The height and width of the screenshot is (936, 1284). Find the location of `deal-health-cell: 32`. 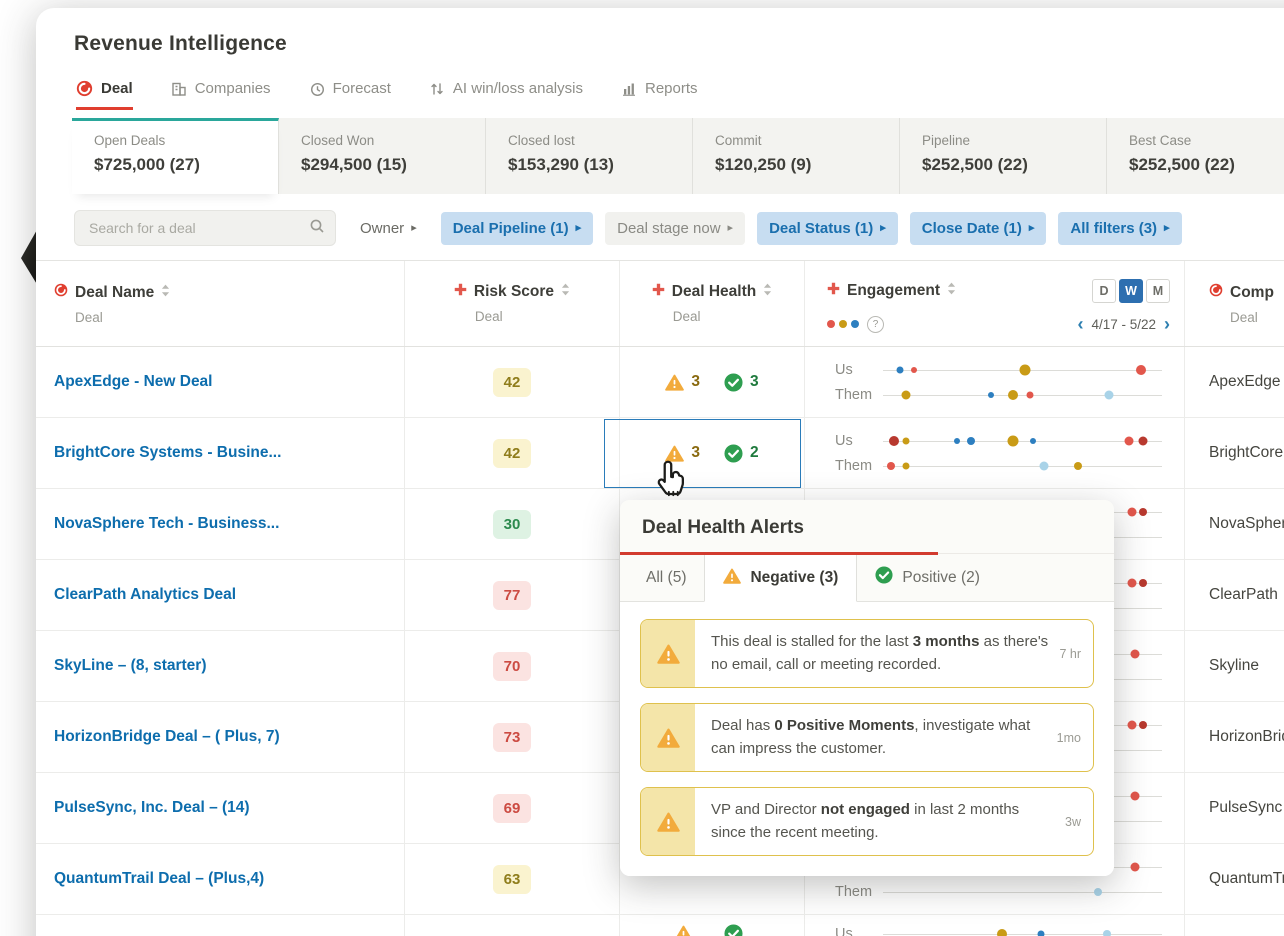

deal-health-cell: 32 is located at coordinates (704, 453).